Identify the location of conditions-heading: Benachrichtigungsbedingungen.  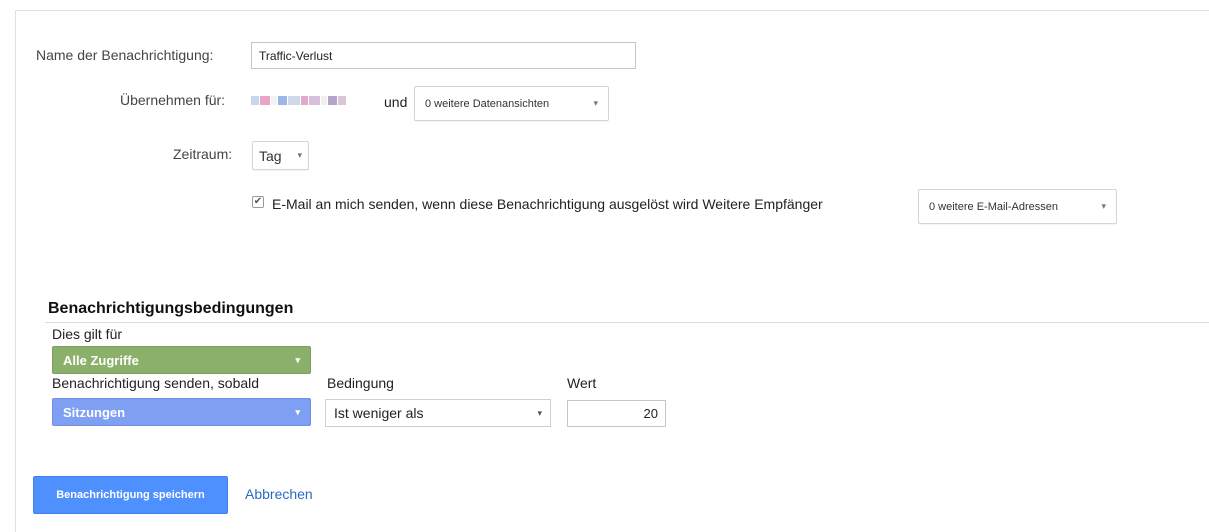
(171, 308).